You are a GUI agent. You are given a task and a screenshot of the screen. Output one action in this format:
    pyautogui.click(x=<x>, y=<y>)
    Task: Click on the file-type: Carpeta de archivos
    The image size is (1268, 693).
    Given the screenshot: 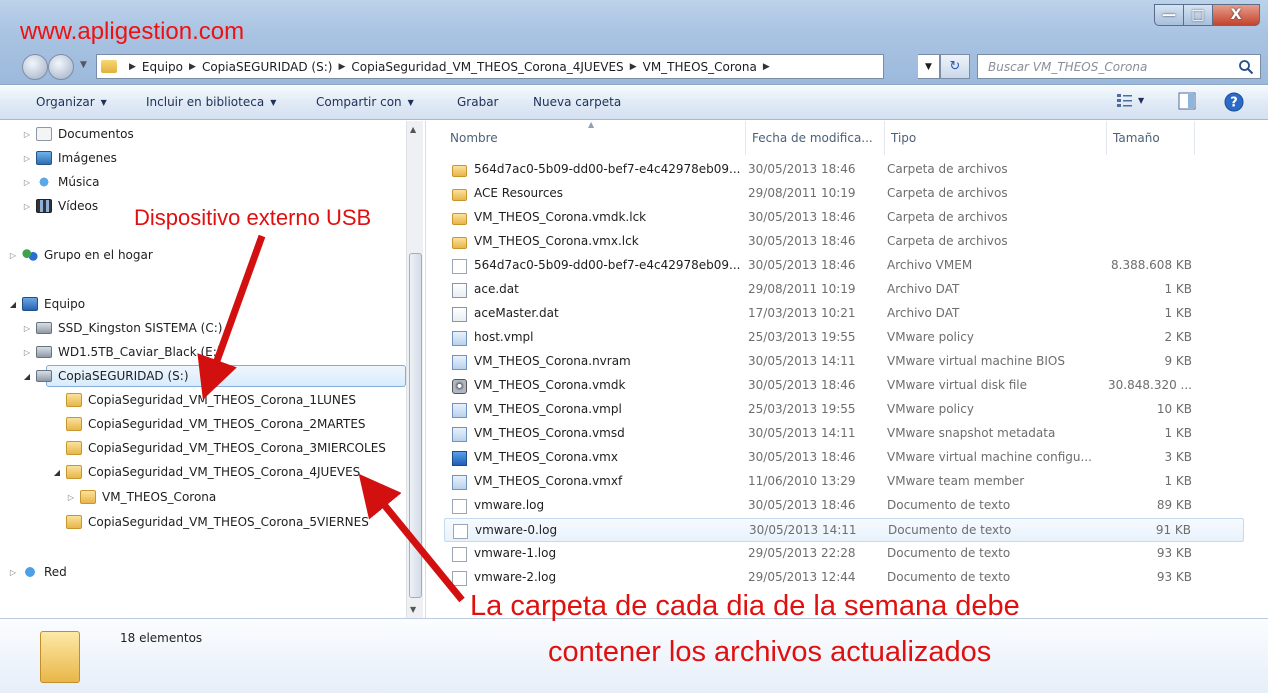 What is the action you would take?
    pyautogui.click(x=947, y=217)
    